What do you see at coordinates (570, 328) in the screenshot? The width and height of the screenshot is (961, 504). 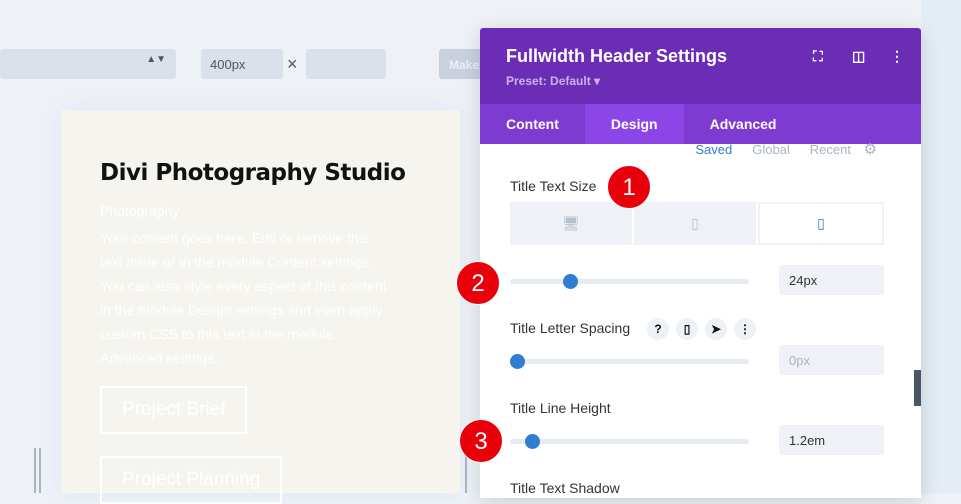 I see `title-letter-spacing-label: Title Letter Spacing` at bounding box center [570, 328].